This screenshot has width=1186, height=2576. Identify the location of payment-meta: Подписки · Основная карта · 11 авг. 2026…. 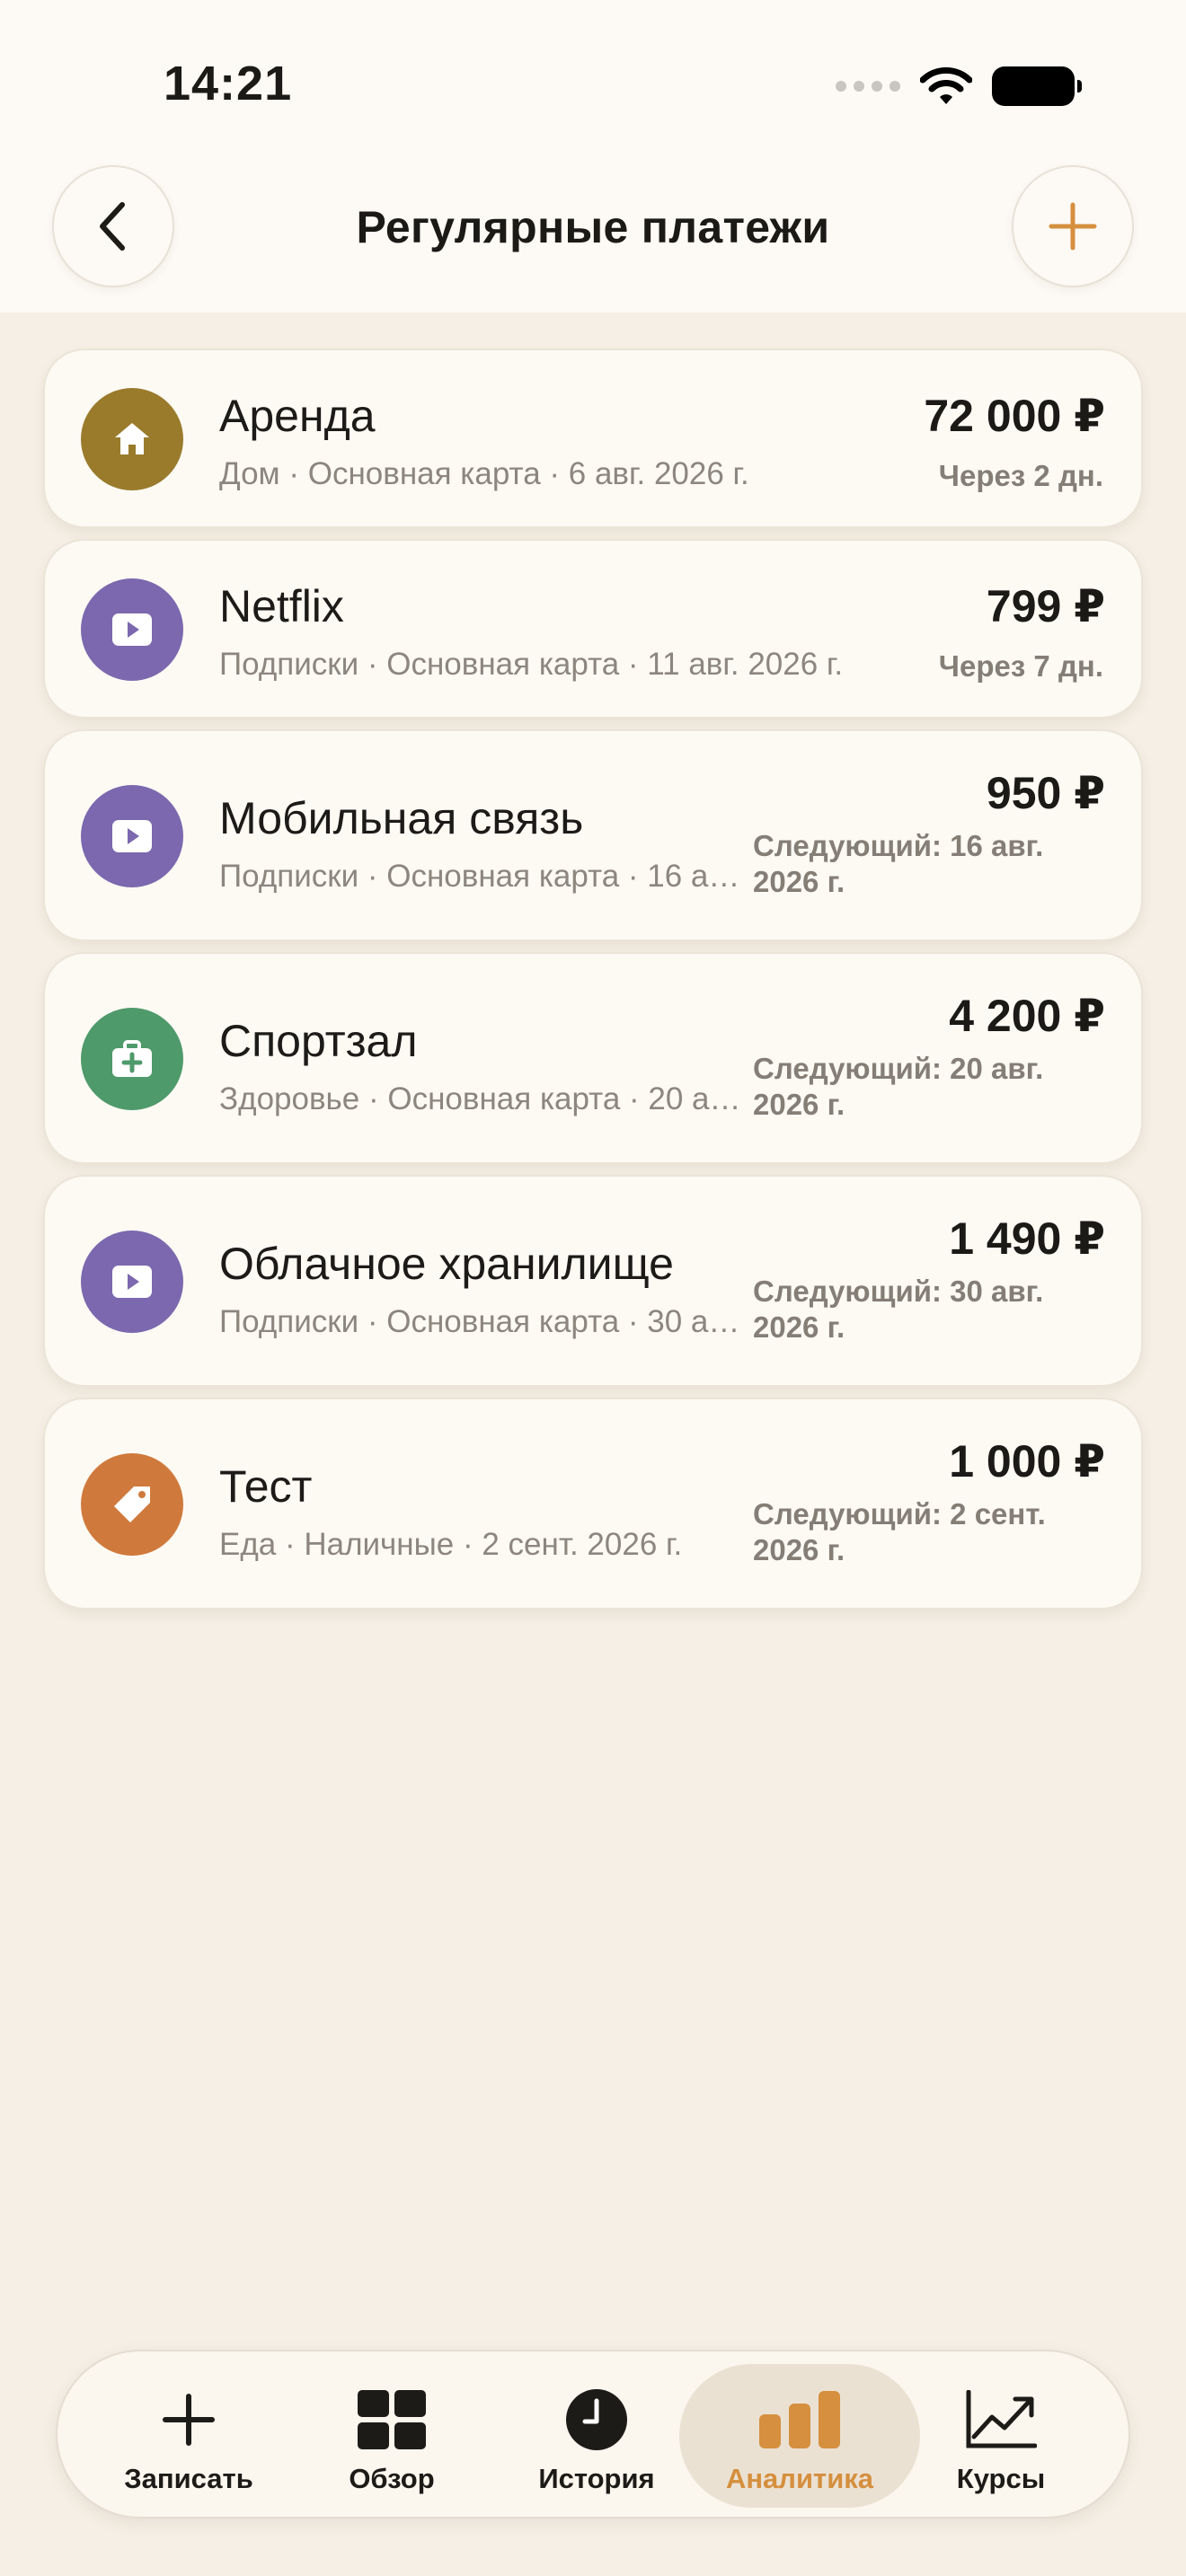
(531, 664).